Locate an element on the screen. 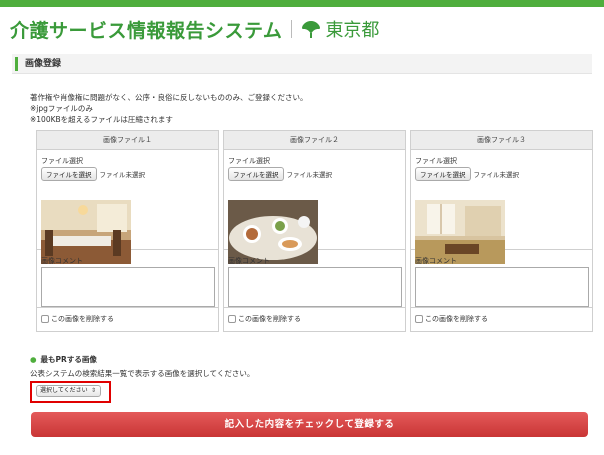  select-arrows-icon: ⇕ is located at coordinates (93, 390).